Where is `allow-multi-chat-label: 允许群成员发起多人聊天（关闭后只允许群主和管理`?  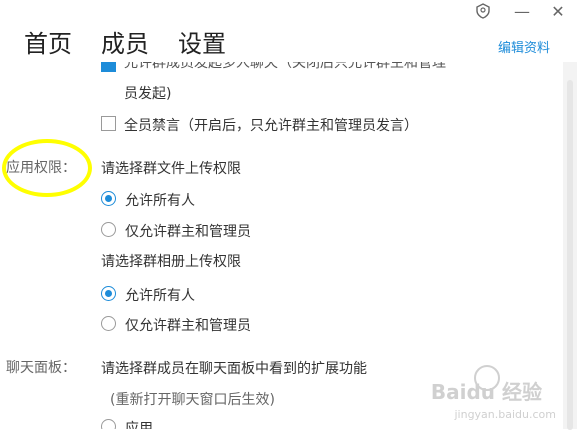
allow-multi-chat-label: 允许群成员发起多人聊天（关闭后只允许群主和管理 is located at coordinates (285, 66).